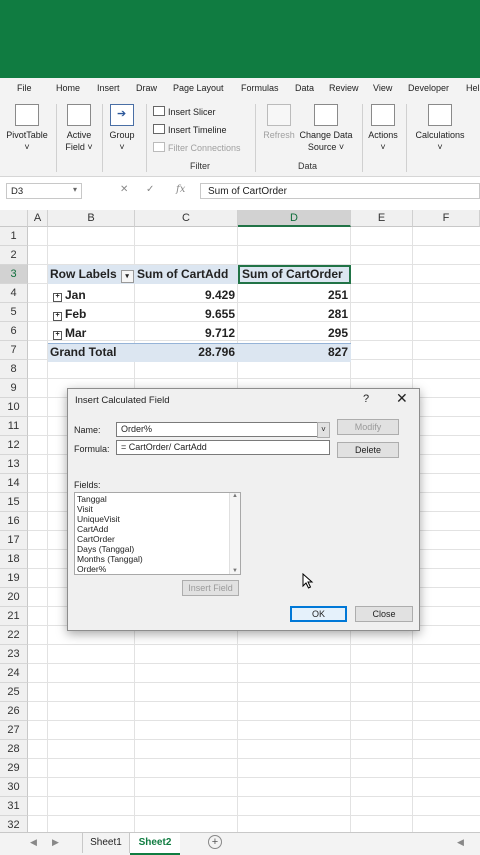 The width and height of the screenshot is (480, 855). What do you see at coordinates (14, 502) in the screenshot?
I see `row-header: 15` at bounding box center [14, 502].